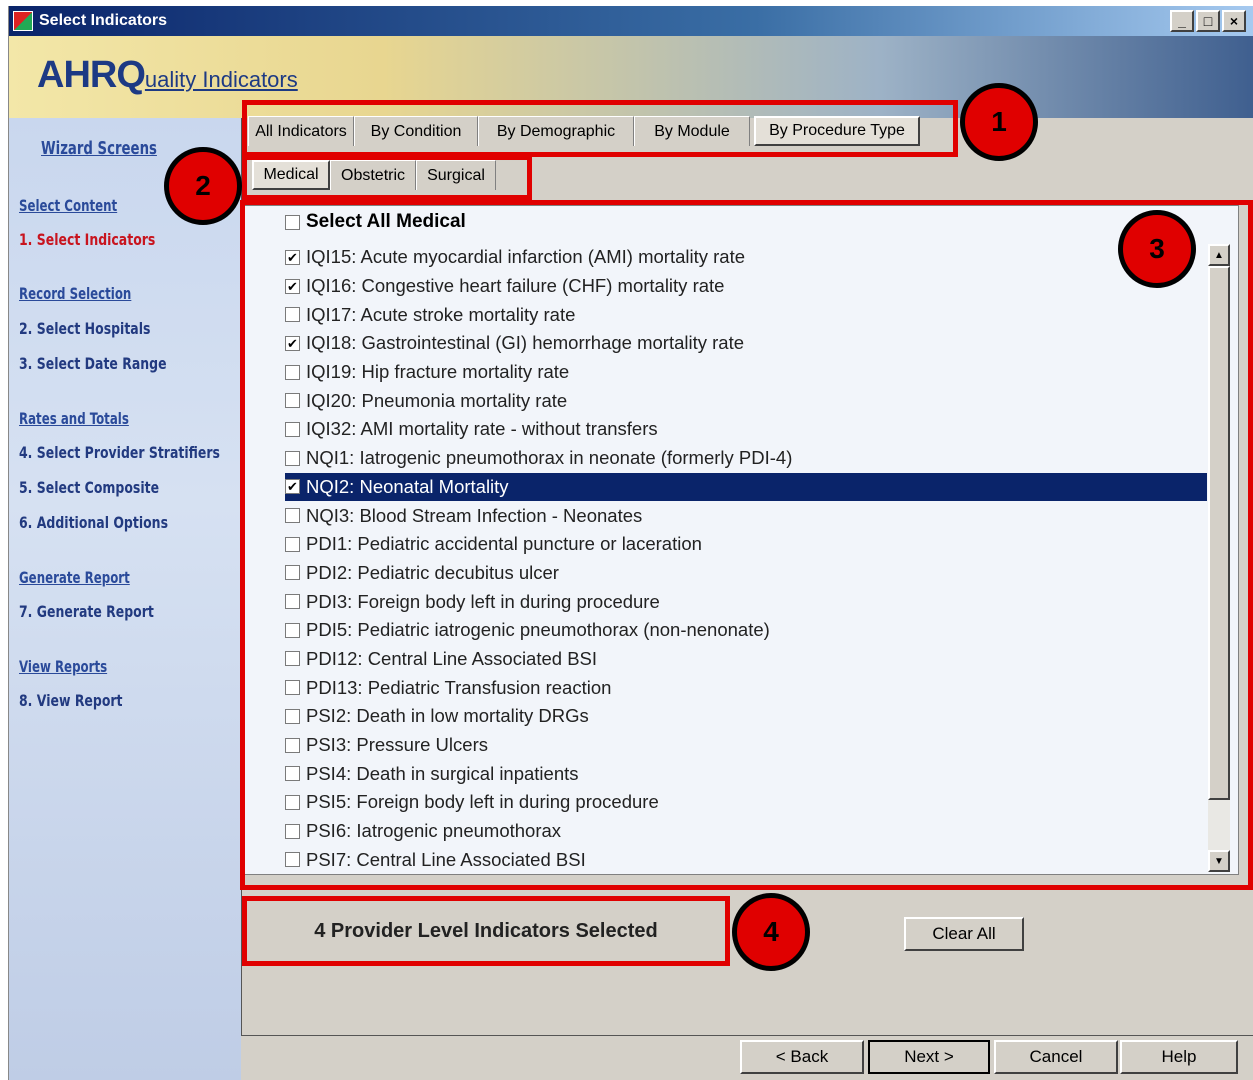  I want to click on indicator-row: NQI3: Blood Stream Infection - Neonates, so click(746, 515).